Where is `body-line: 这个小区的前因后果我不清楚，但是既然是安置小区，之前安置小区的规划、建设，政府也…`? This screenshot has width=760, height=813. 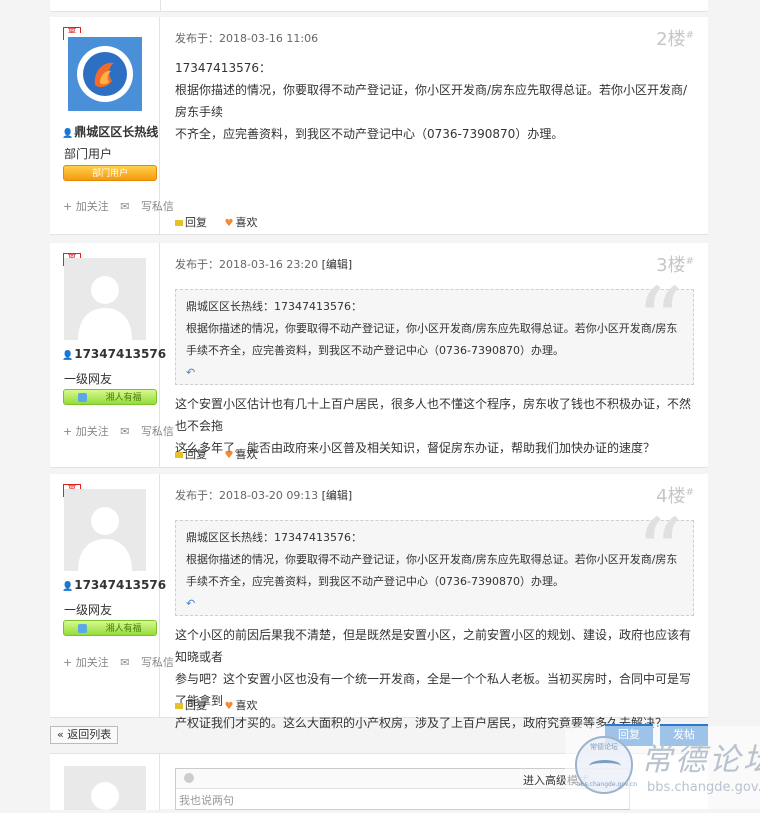 body-line: 这个小区的前因后果我不清楚，但是既然是安置小区，之前安置小区的规划、建设，政府也… is located at coordinates (433, 646).